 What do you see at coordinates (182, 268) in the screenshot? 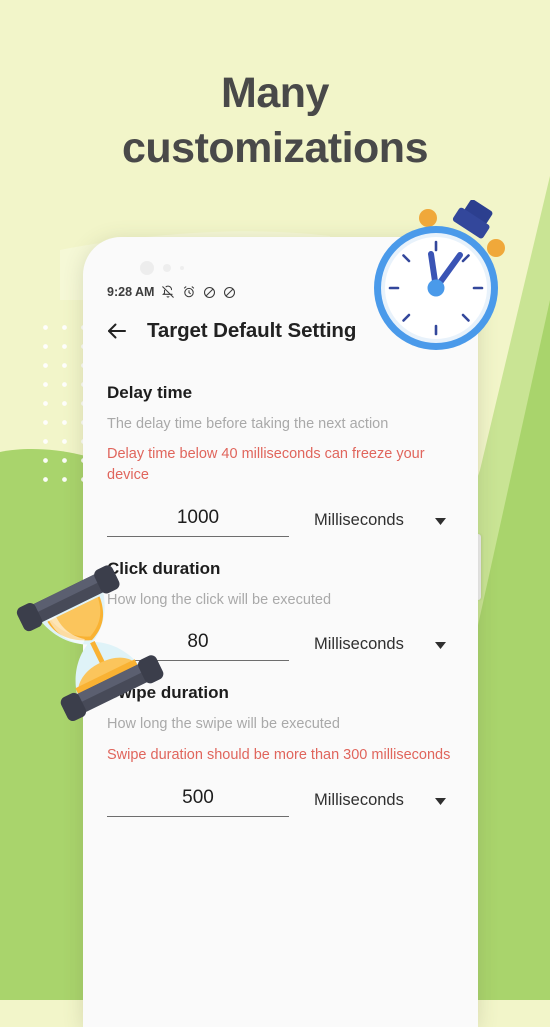
I see `light-sensor-icon` at bounding box center [182, 268].